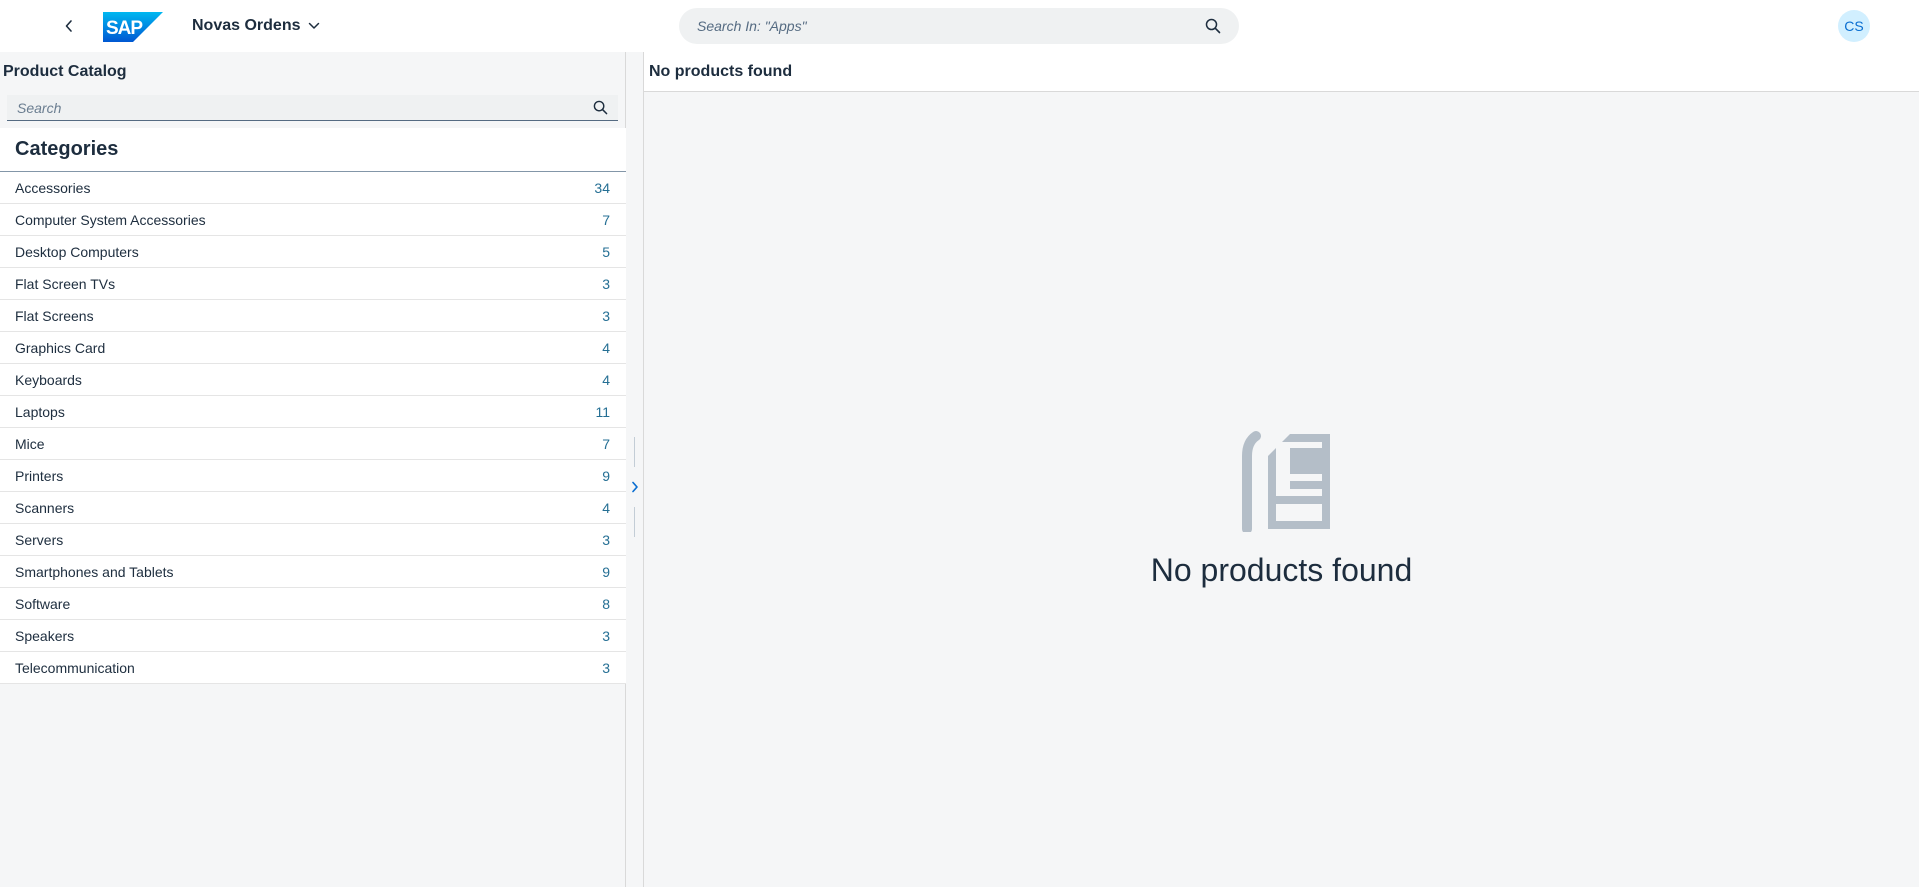 This screenshot has height=887, width=1919. I want to click on category-name: Computer System Accessories, so click(110, 219).